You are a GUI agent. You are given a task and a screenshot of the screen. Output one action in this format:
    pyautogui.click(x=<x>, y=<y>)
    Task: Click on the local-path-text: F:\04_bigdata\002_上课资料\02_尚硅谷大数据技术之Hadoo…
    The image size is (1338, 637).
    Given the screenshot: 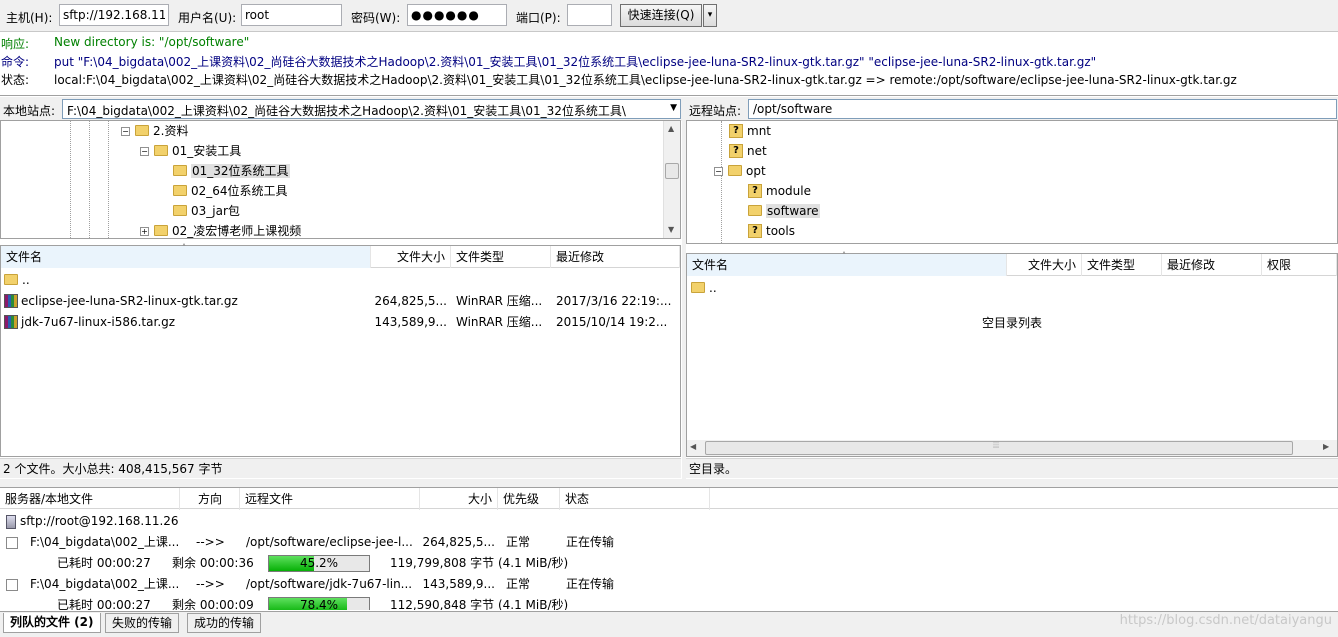 What is the action you would take?
    pyautogui.click(x=346, y=111)
    